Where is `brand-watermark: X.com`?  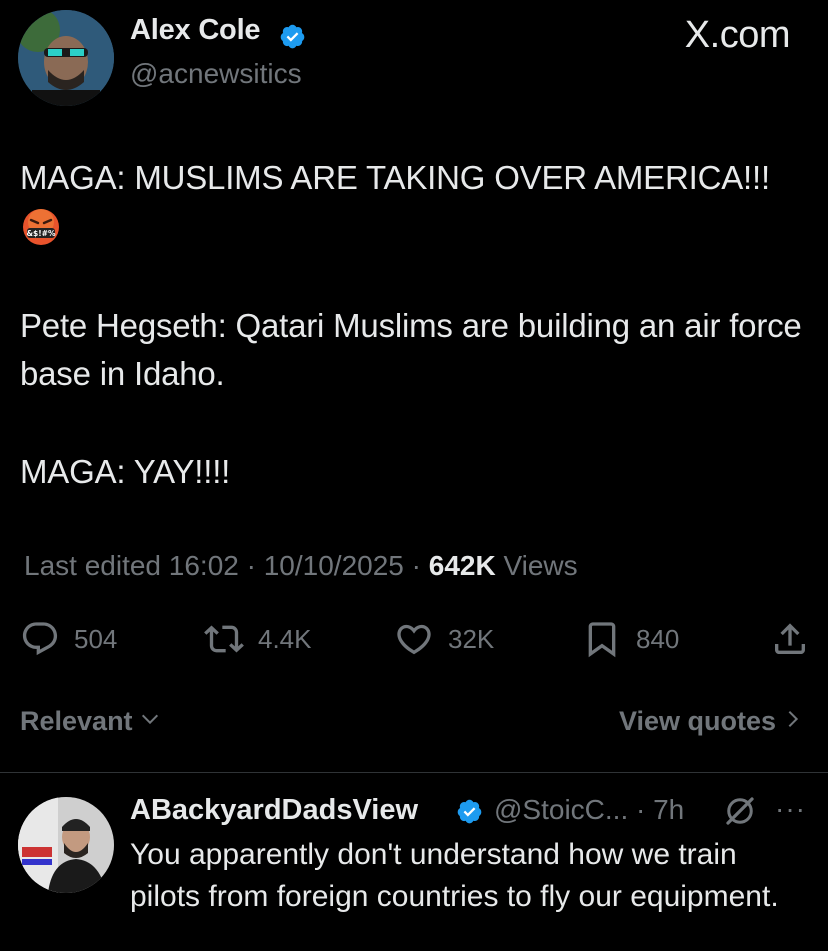
brand-watermark: X.com is located at coordinates (737, 35).